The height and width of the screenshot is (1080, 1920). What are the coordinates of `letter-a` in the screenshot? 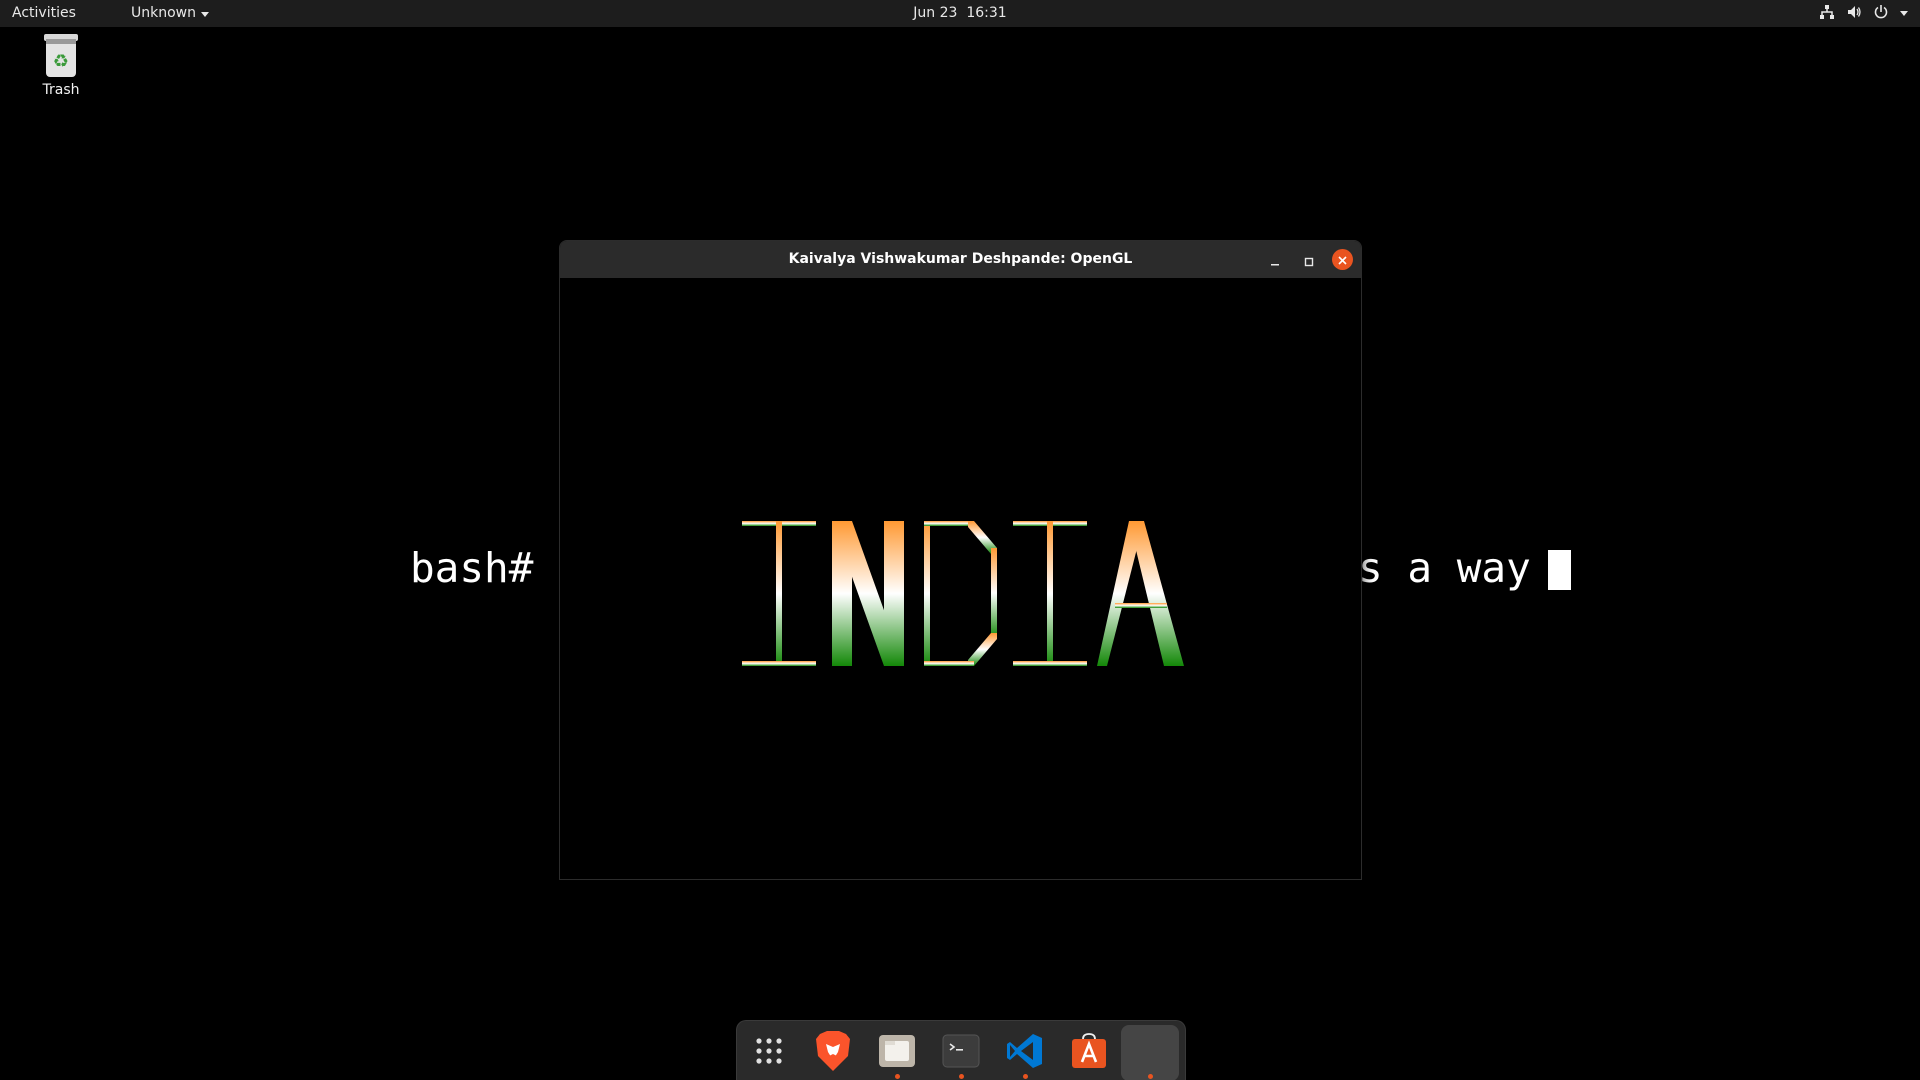 It's located at (1140, 593).